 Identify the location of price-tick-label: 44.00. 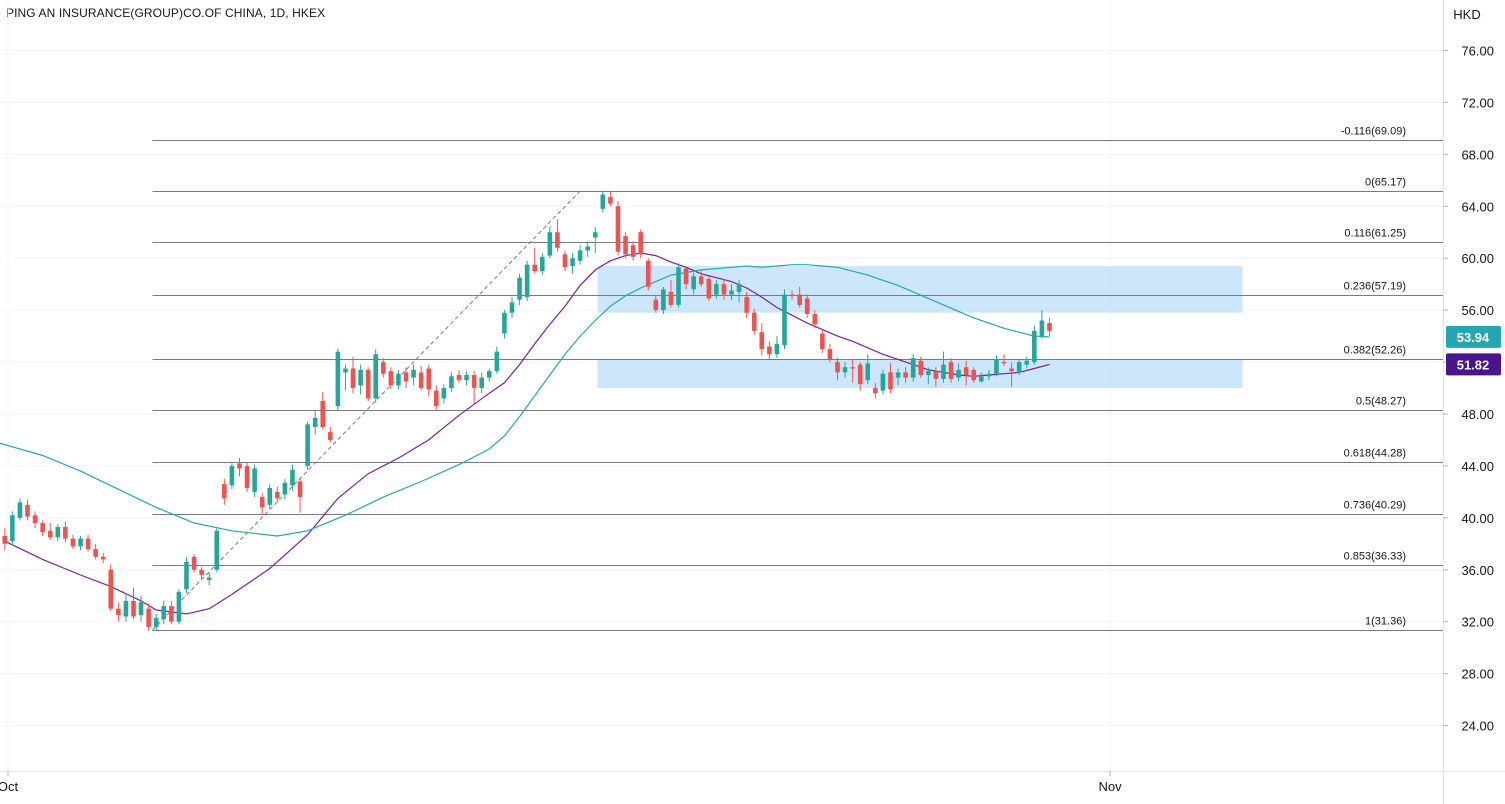
(1477, 466).